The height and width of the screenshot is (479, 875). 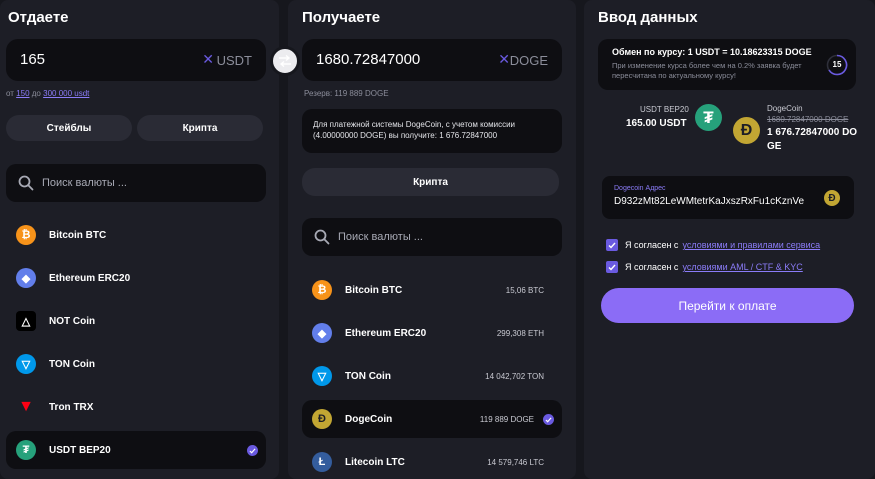 I want to click on coin-list-item: △ NOT Coin, so click(x=136, y=321).